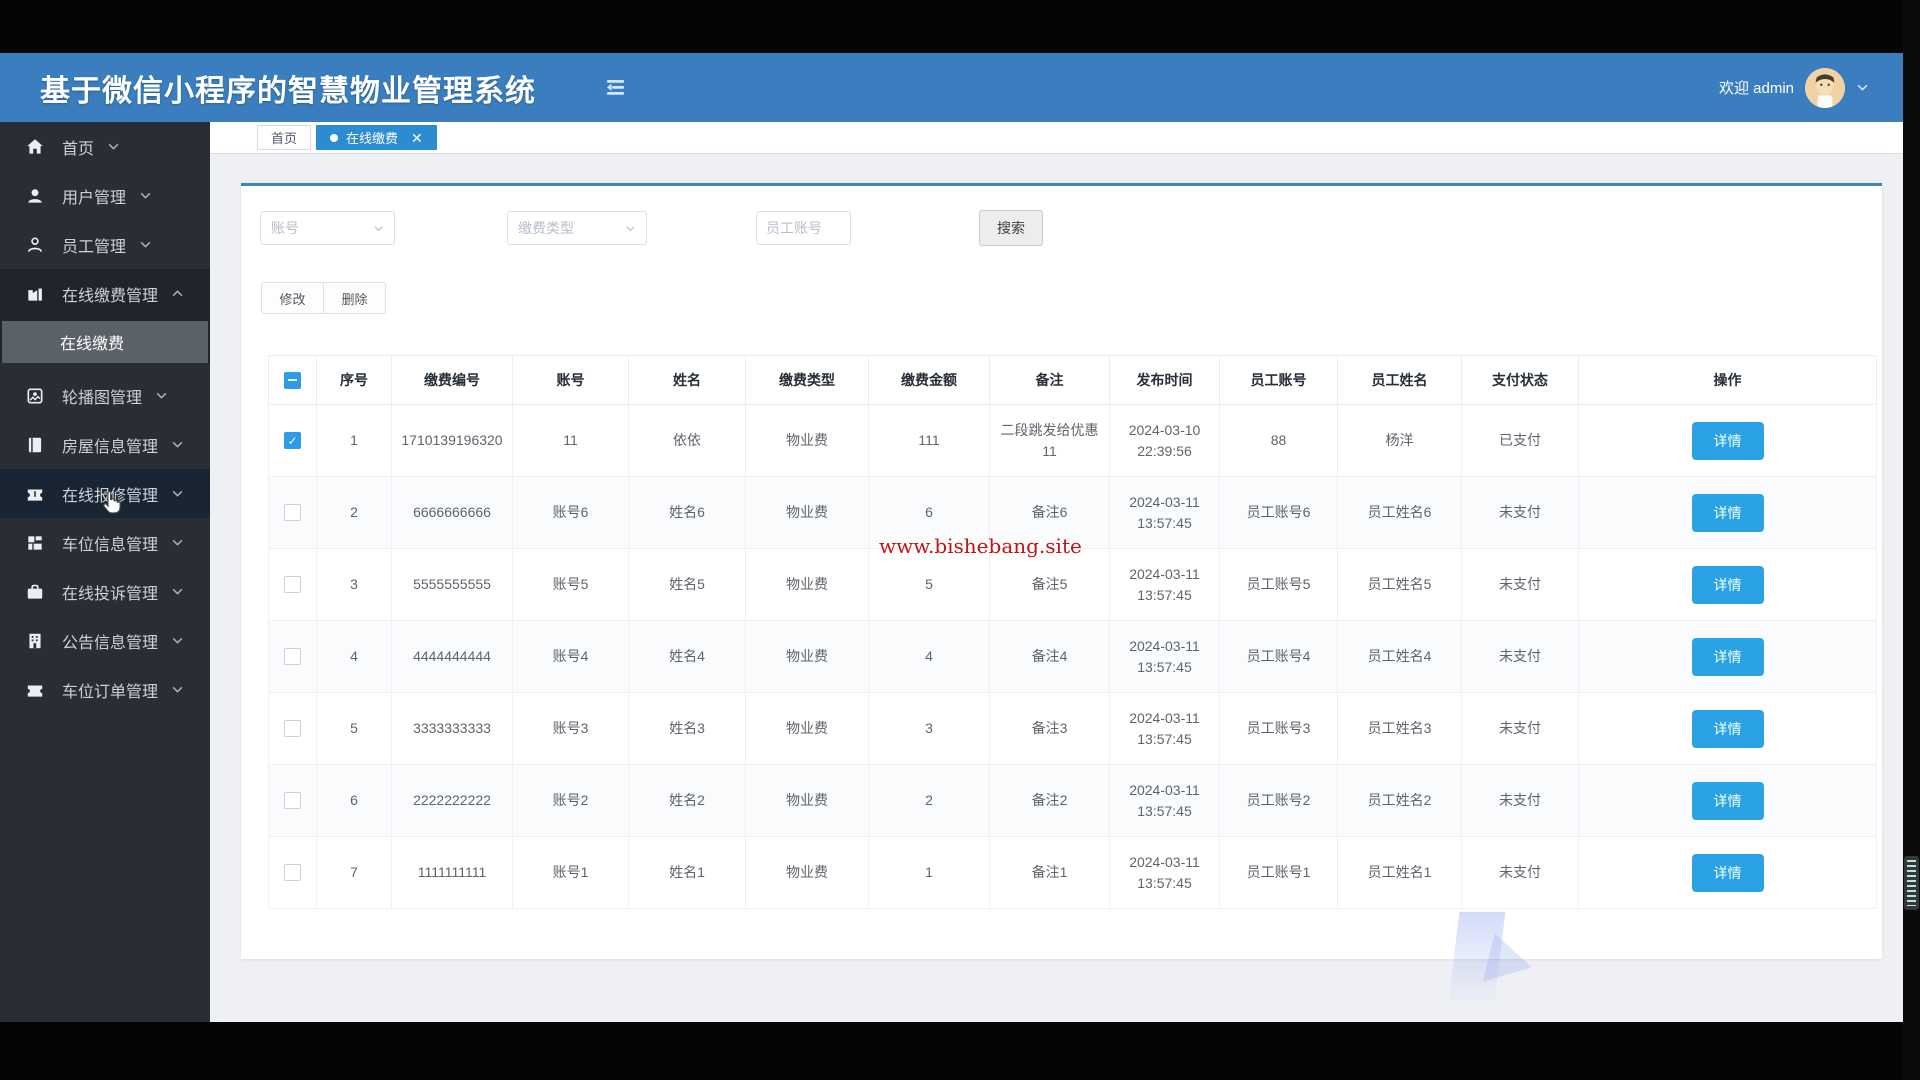  Describe the element at coordinates (292, 380) in the screenshot. I see `select-all-checkbox` at that location.